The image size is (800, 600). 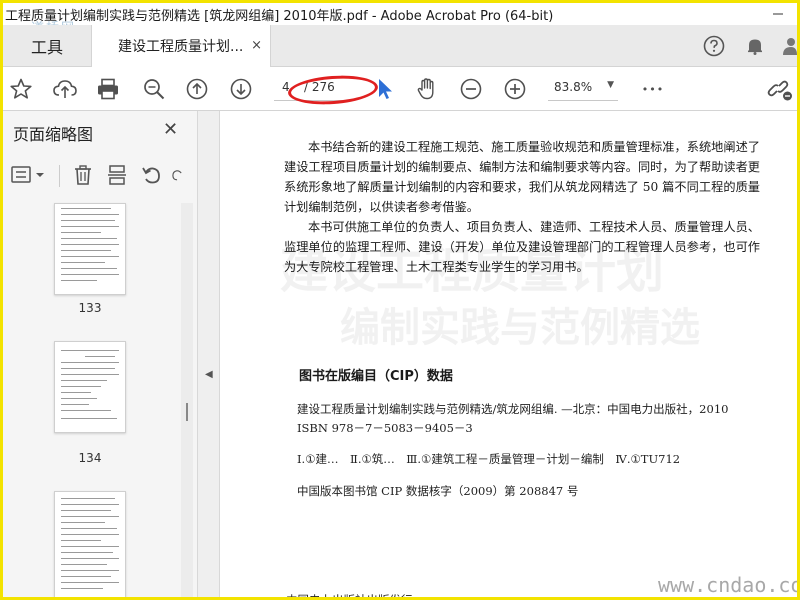 I want to click on bleed-through-text: 编制实践与范例精选, so click(x=520, y=327).